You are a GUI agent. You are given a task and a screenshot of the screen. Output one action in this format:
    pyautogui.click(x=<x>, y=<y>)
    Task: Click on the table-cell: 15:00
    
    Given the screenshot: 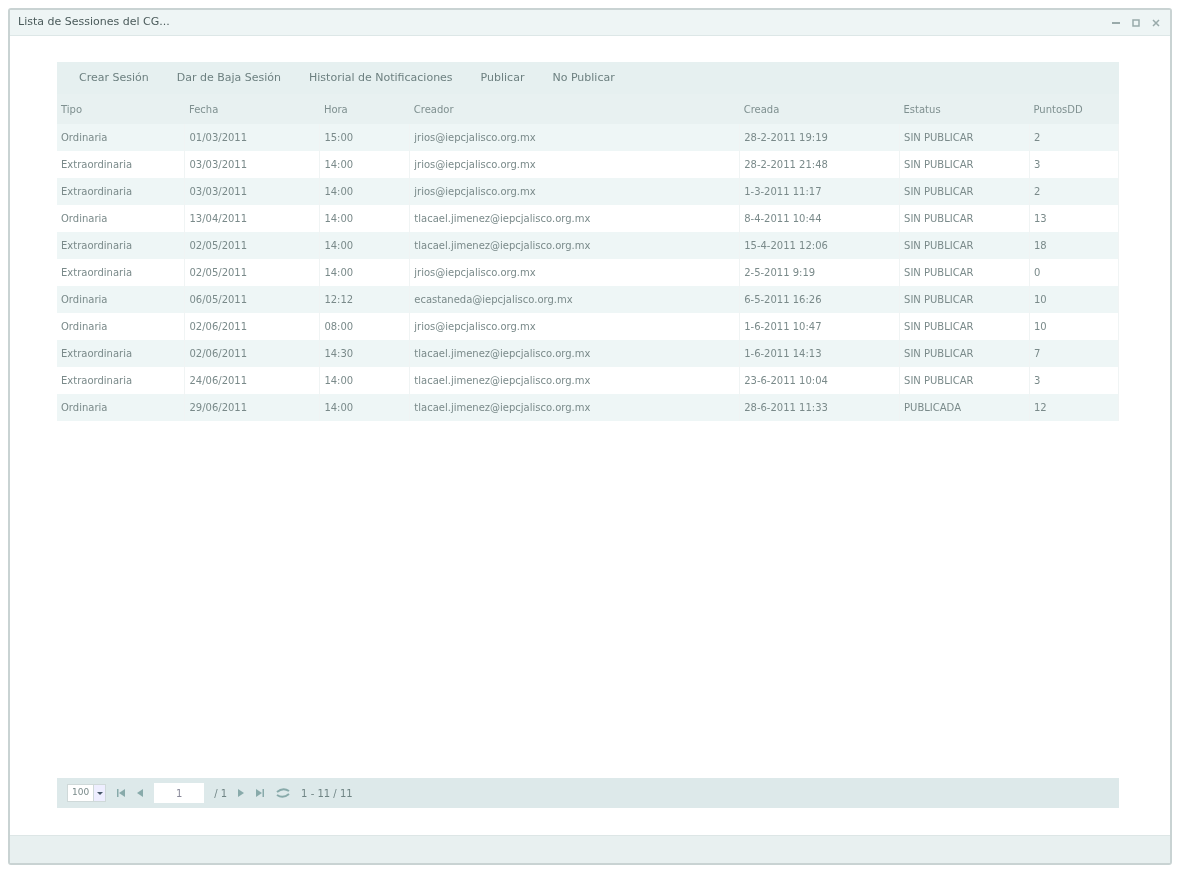 What is the action you would take?
    pyautogui.click(x=364, y=137)
    